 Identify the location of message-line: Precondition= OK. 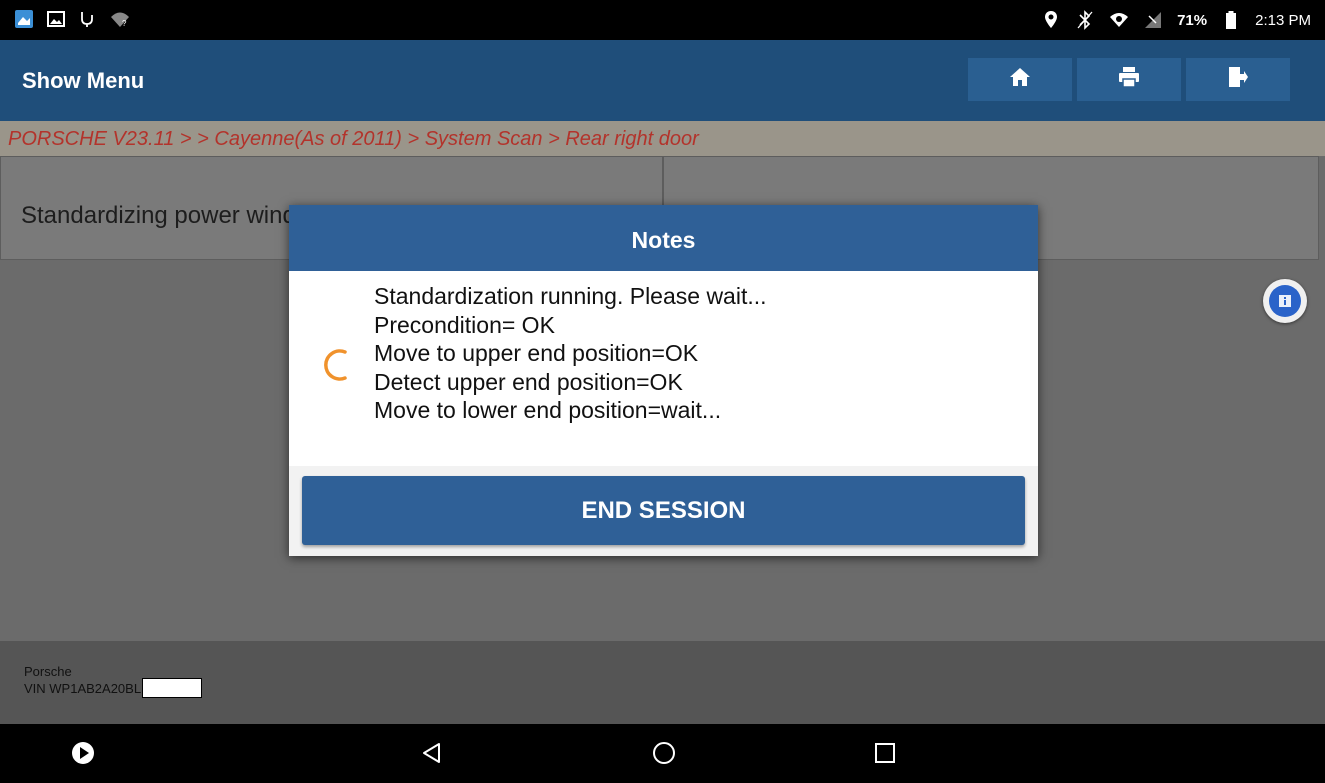
(464, 324).